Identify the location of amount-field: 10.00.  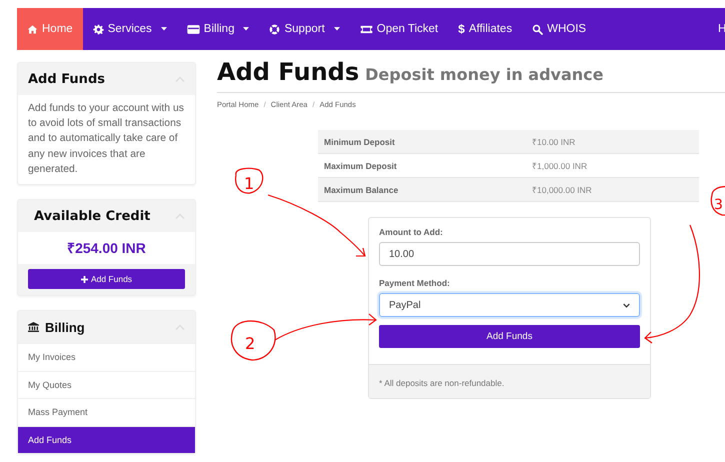
(509, 254).